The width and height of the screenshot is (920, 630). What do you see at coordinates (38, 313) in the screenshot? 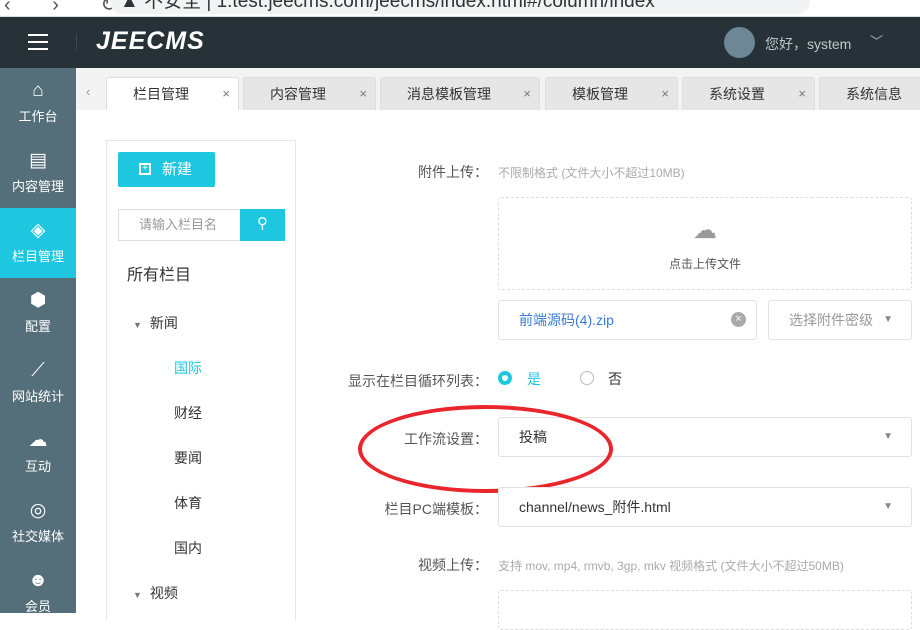
I see `sidebar-item-config: ⬢ 配置` at bounding box center [38, 313].